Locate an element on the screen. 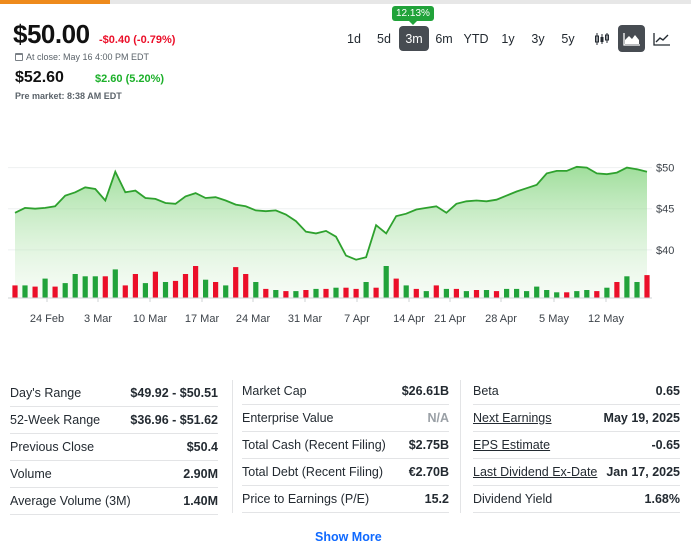 The height and width of the screenshot is (551, 691). range-button-3y: 3y is located at coordinates (538, 38).